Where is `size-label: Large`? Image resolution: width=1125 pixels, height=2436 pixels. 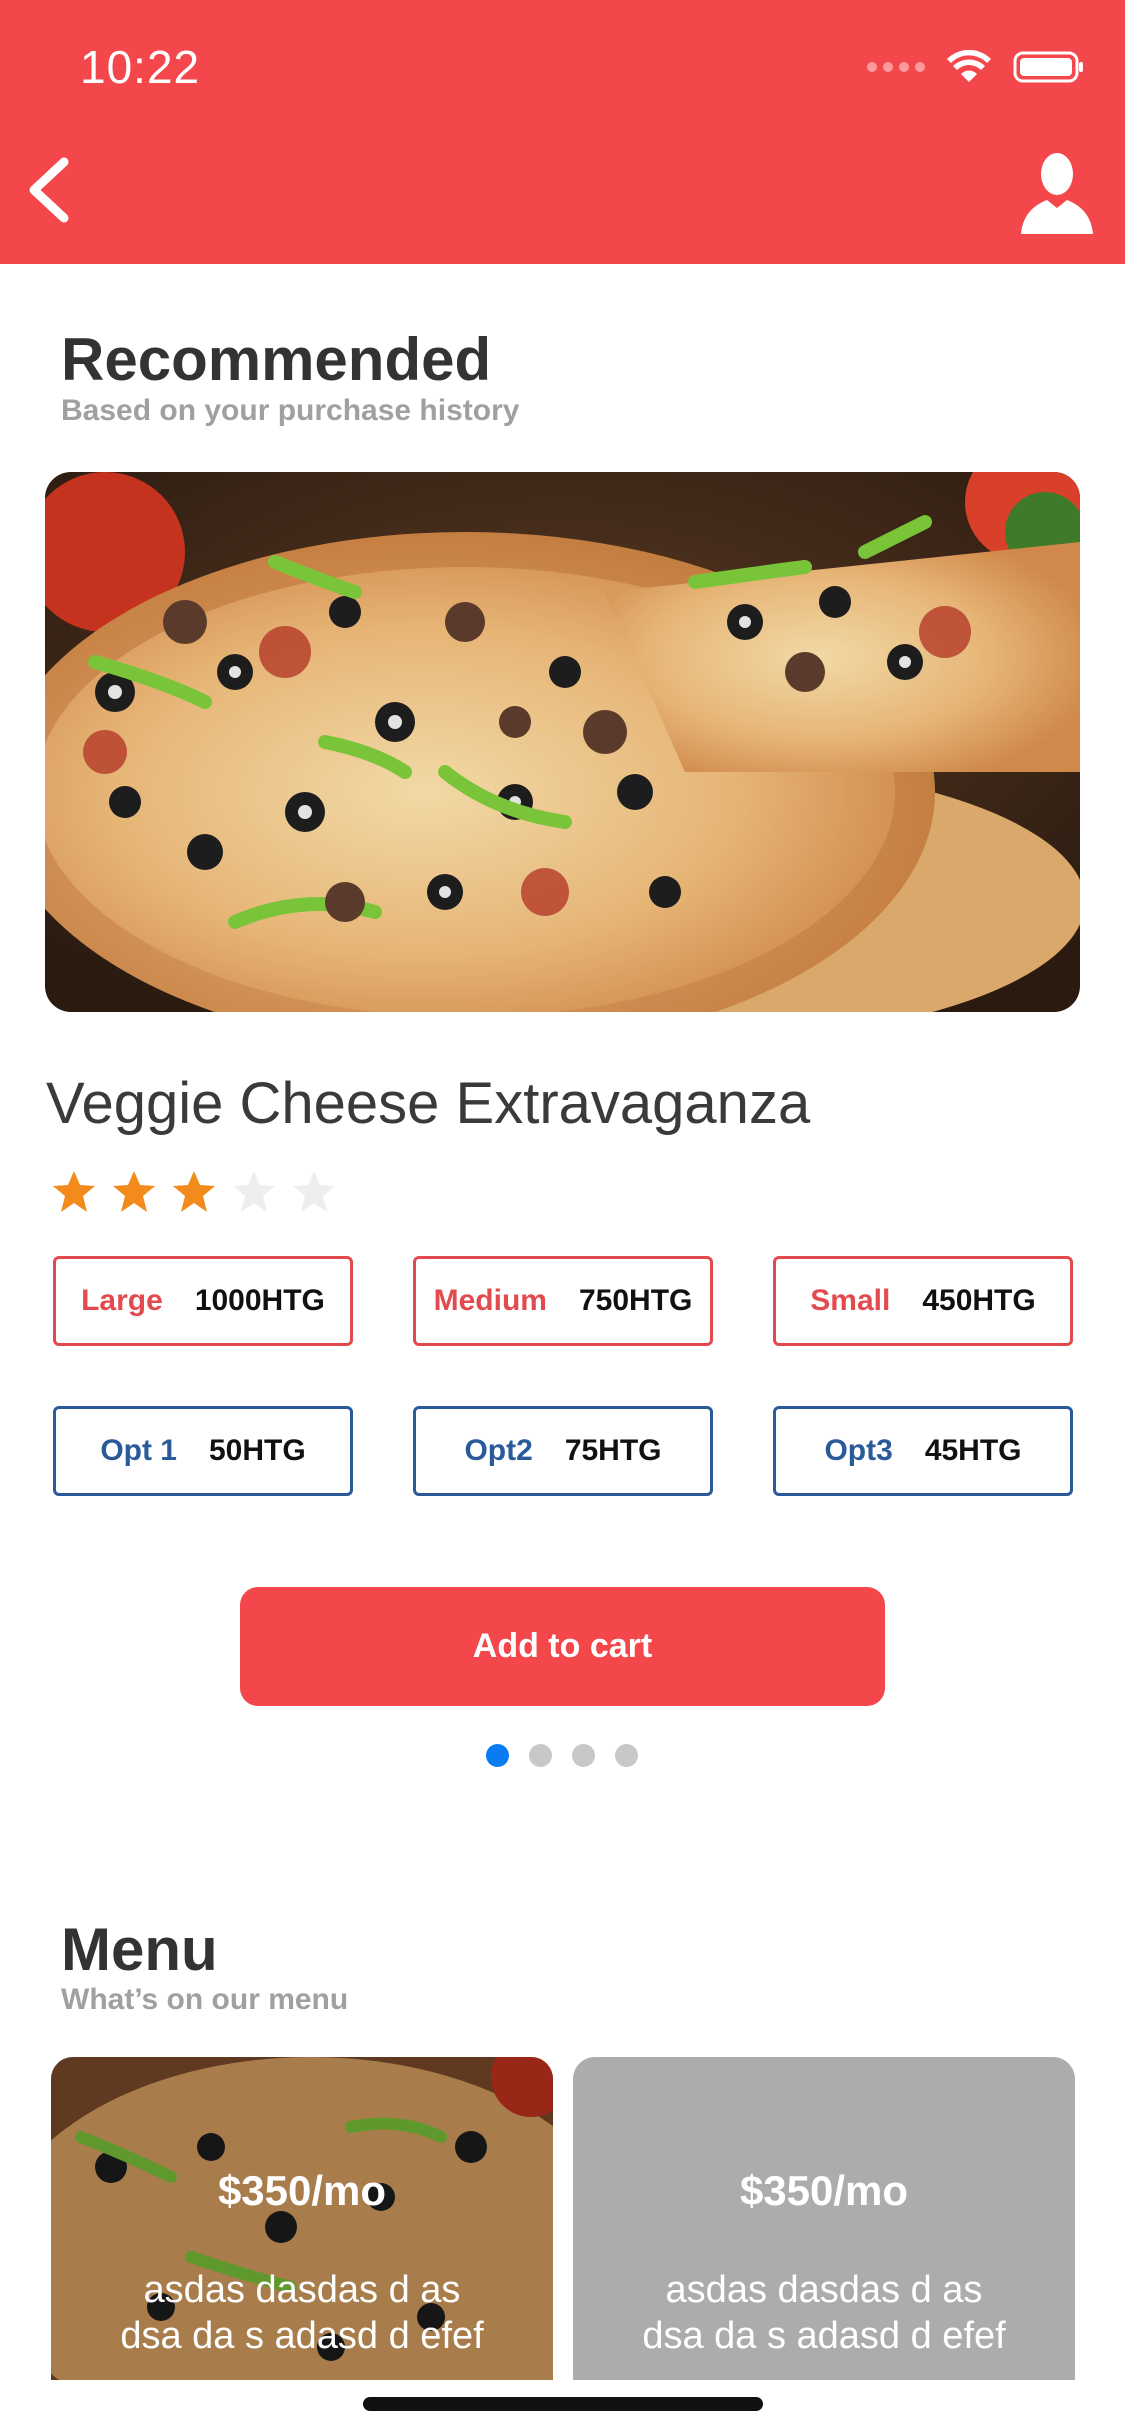 size-label: Large is located at coordinates (122, 1300).